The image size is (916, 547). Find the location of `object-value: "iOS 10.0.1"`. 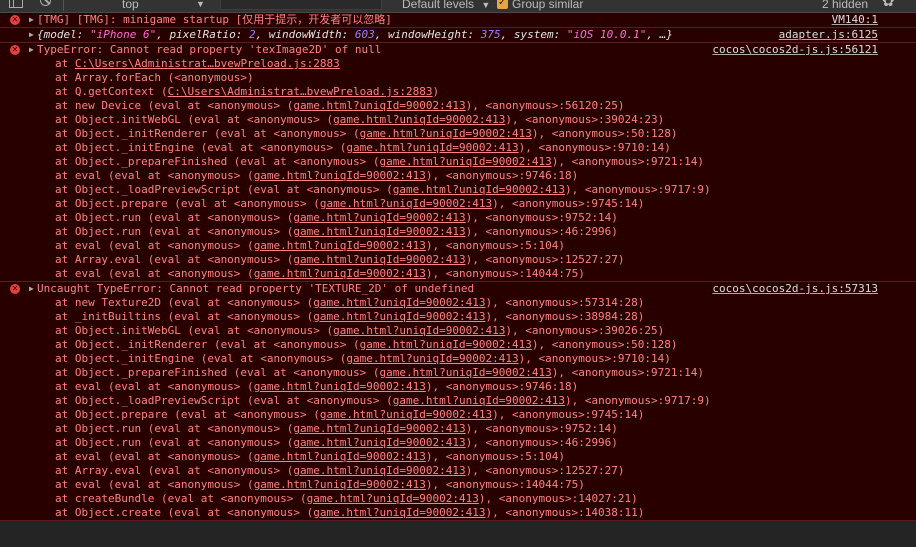

object-value: "iOS 10.0.1" is located at coordinates (606, 34).